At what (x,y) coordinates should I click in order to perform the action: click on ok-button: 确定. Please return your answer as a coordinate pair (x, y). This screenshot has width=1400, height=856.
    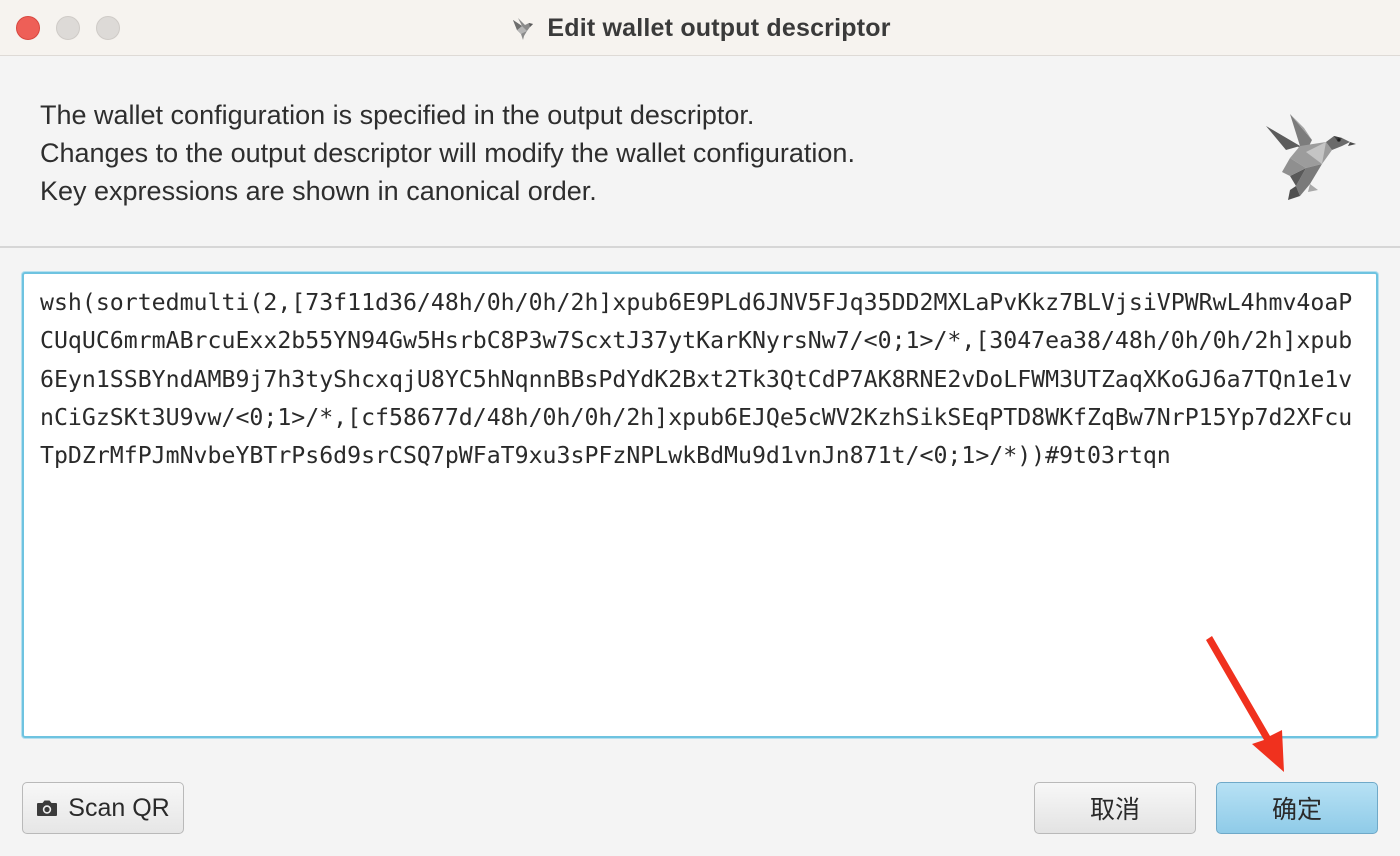
    Looking at the image, I should click on (1297, 808).